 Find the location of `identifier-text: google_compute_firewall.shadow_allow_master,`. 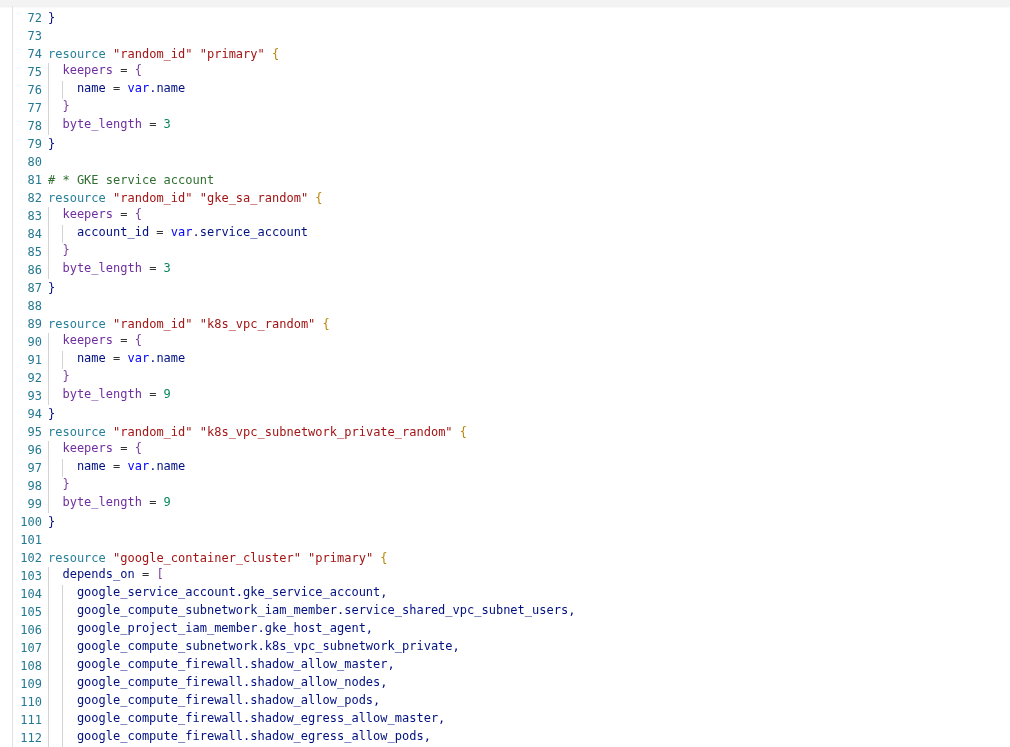

identifier-text: google_compute_firewall.shadow_allow_master, is located at coordinates (235, 665).